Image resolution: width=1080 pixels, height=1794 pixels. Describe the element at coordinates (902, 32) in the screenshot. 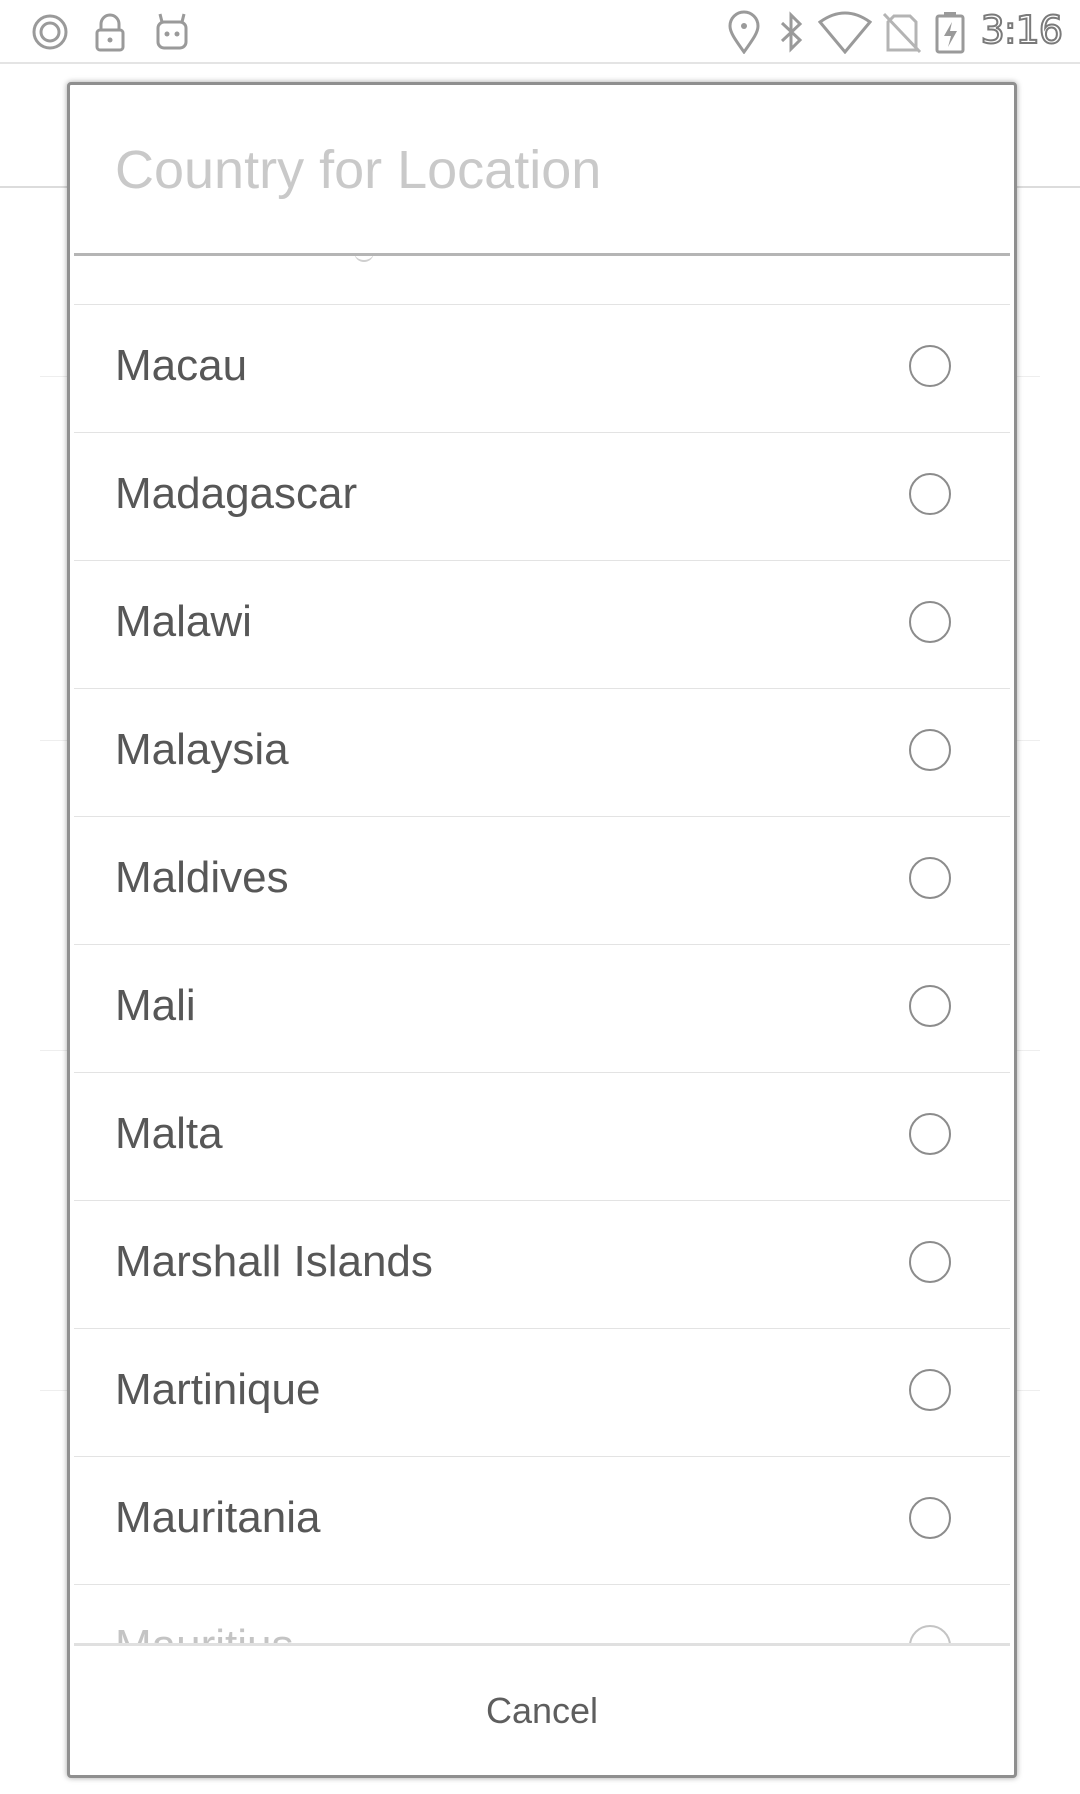

I see `no-sim-icon` at that location.